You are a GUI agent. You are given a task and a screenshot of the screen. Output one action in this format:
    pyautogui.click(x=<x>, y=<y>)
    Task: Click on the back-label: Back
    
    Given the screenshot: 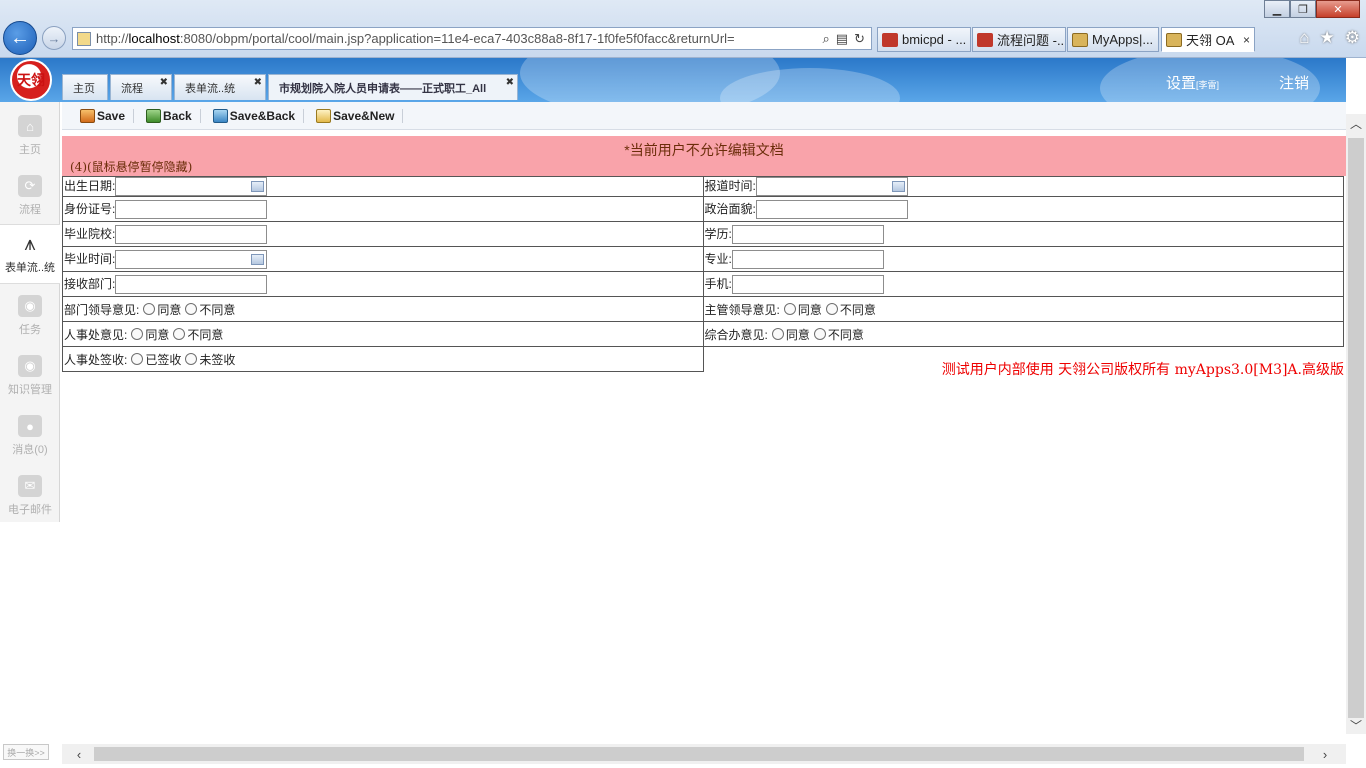 What is the action you would take?
    pyautogui.click(x=177, y=115)
    